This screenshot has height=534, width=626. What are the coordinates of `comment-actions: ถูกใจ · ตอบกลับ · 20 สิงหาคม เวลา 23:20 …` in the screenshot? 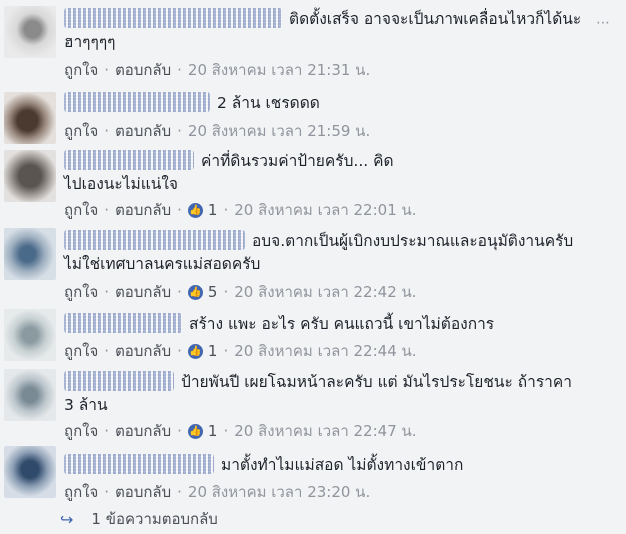 It's located at (217, 492).